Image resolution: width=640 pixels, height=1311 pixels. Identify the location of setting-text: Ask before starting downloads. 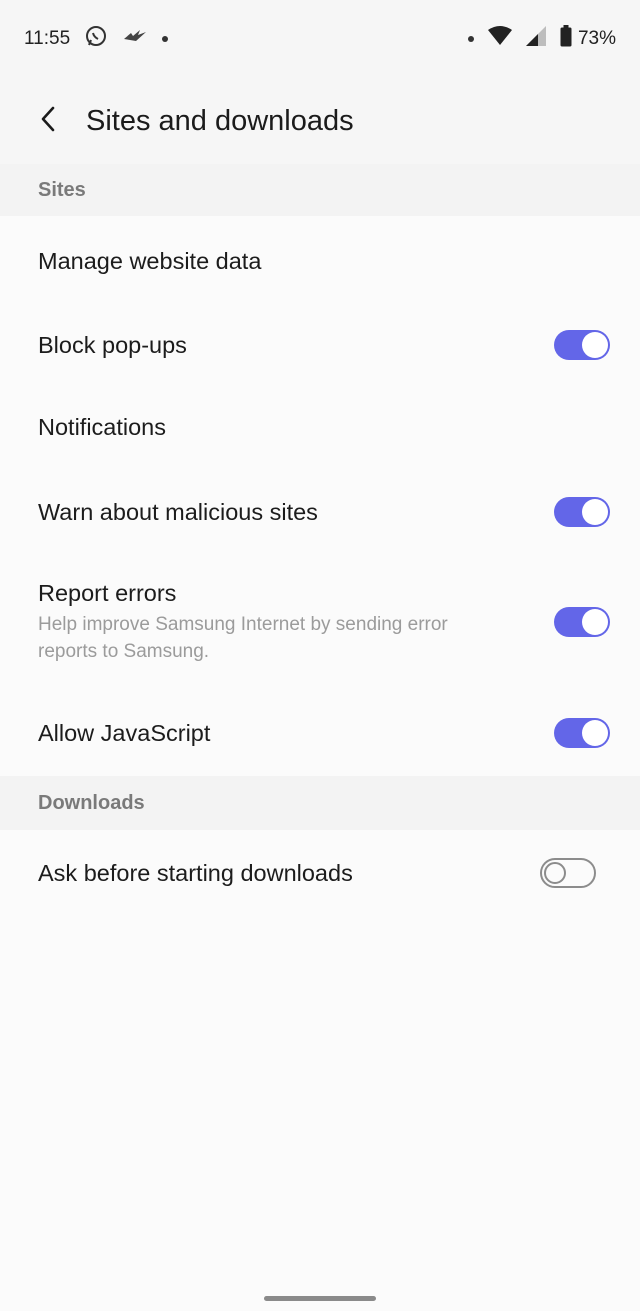
(195, 873).